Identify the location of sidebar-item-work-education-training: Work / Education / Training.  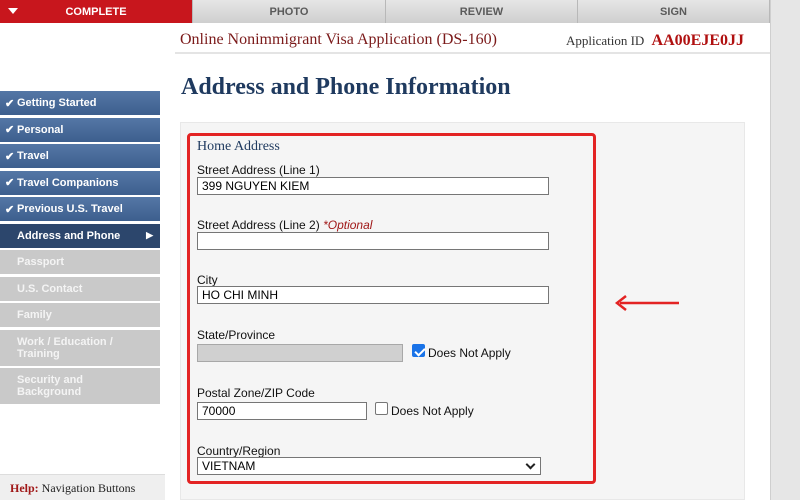
(80, 347).